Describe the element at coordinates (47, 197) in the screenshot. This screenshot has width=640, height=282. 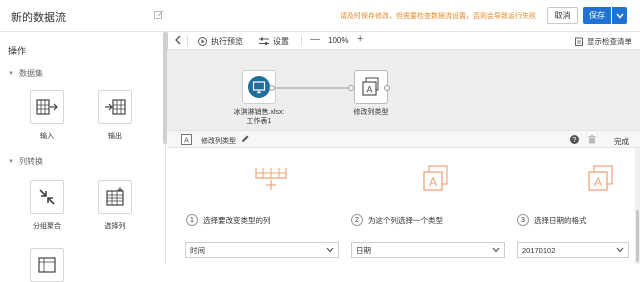
I see `group-aggregate-icon` at that location.